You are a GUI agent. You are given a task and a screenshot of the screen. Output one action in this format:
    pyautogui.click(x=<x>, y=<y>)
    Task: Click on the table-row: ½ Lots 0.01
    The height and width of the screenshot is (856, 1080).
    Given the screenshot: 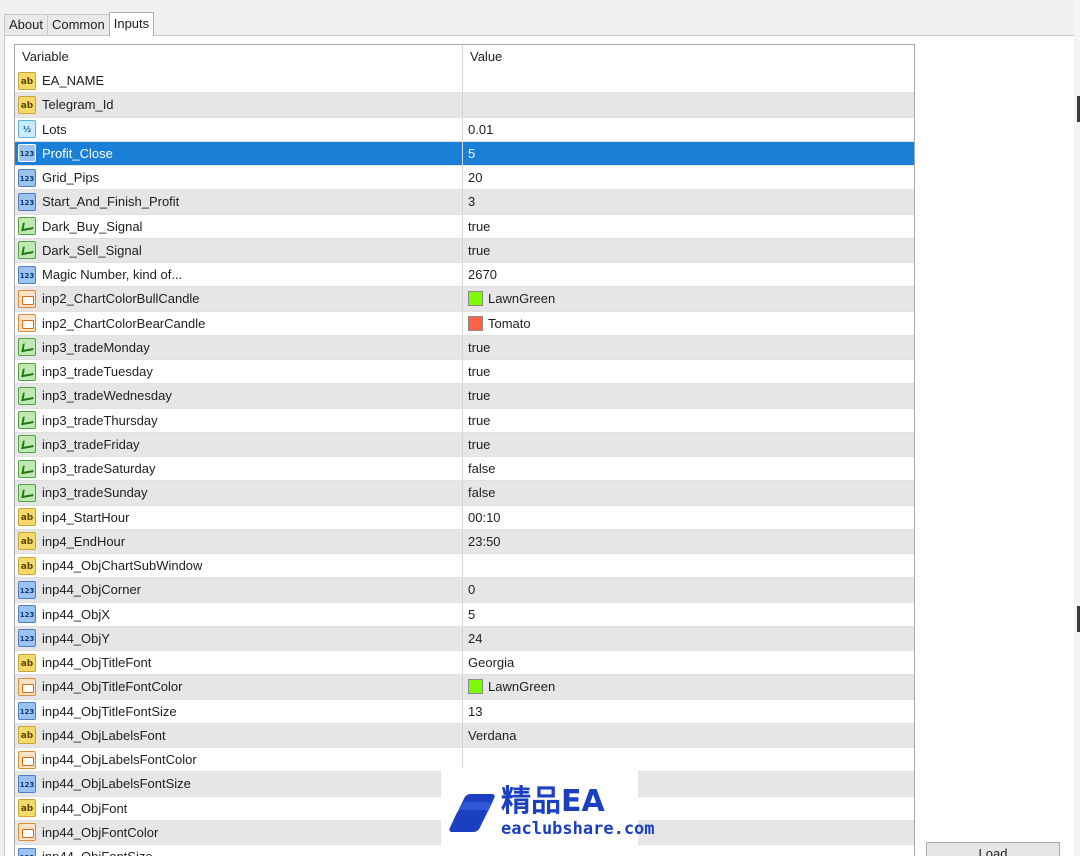 What is the action you would take?
    pyautogui.click(x=464, y=129)
    